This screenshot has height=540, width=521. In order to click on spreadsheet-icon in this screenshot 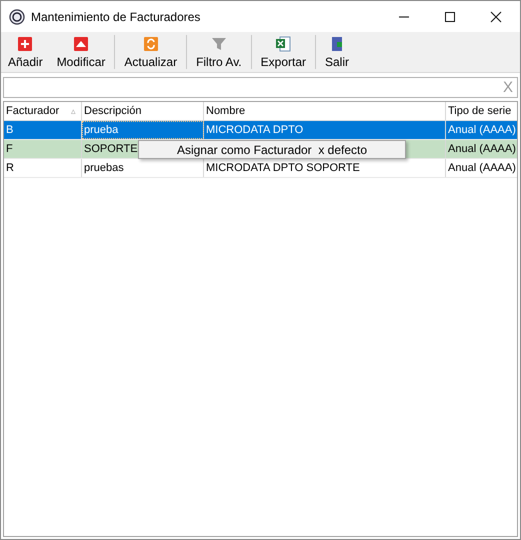, I will do `click(283, 44)`.